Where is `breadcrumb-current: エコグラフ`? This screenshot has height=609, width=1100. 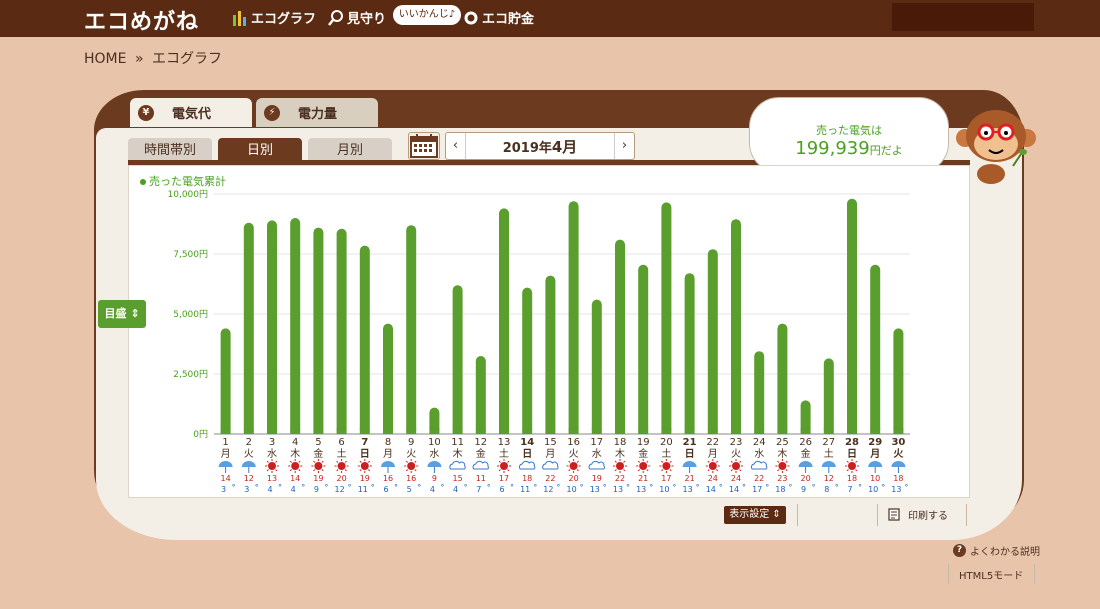
breadcrumb-current: エコグラフ is located at coordinates (186, 59).